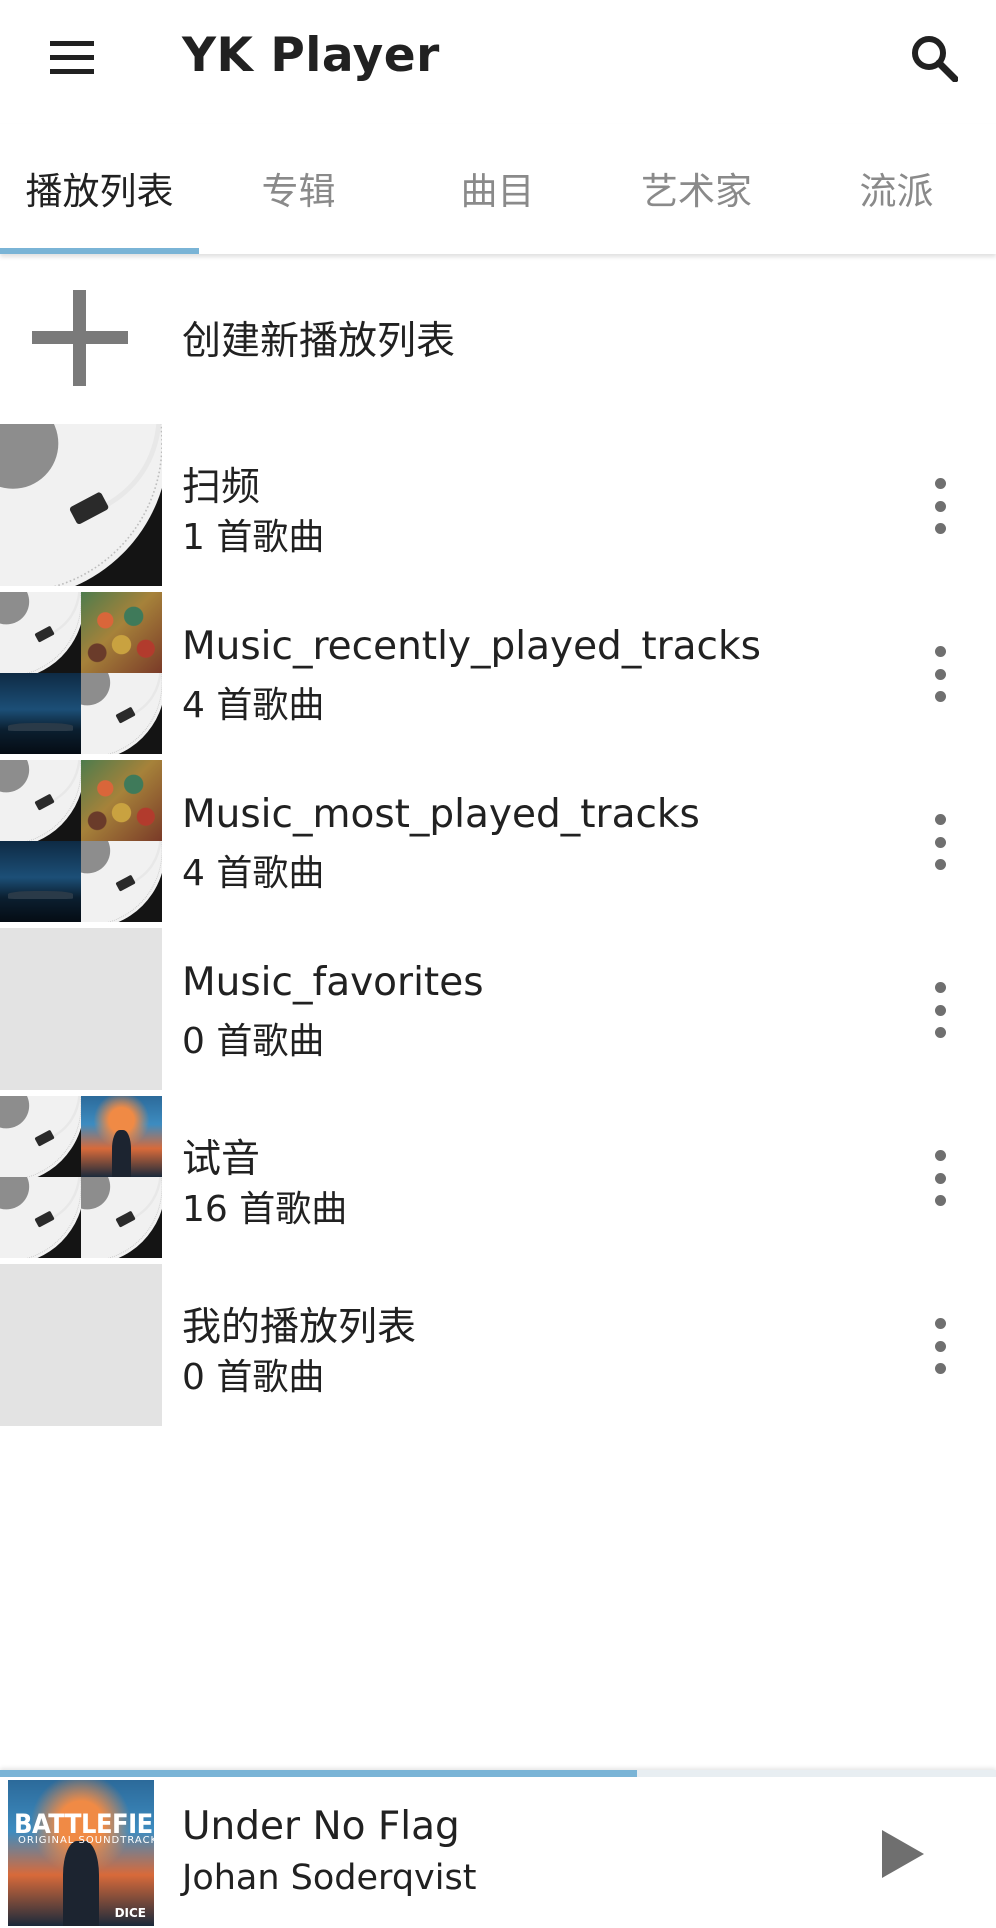 This screenshot has width=996, height=1928. Describe the element at coordinates (498, 62) in the screenshot. I see `app-bar: YK Player` at that location.